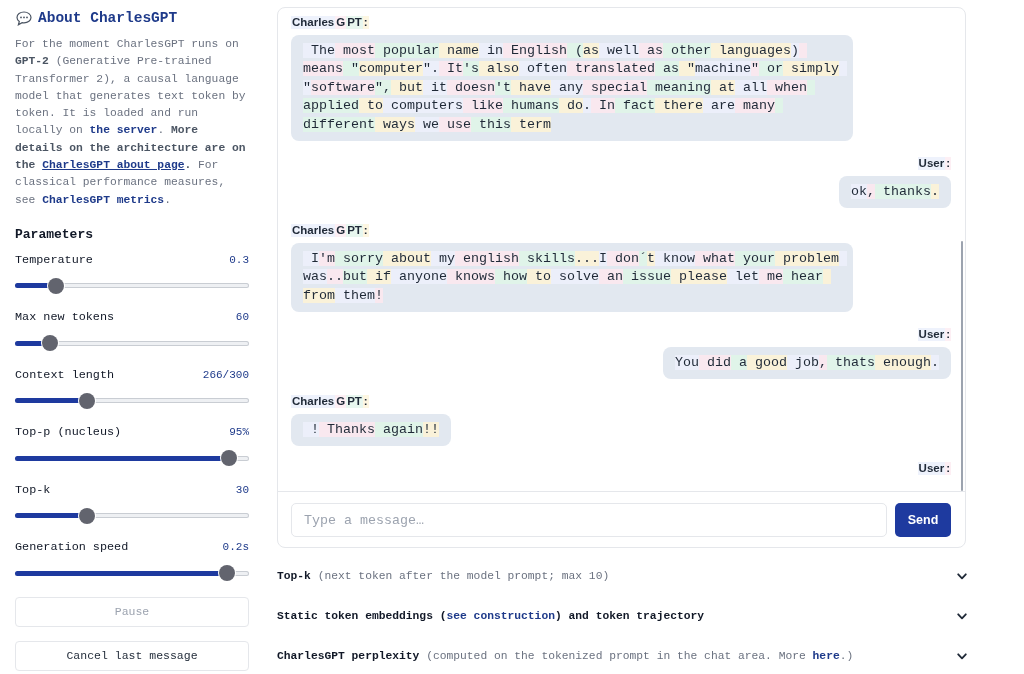  What do you see at coordinates (72, 547) in the screenshot?
I see `slider-label: Generation speed` at bounding box center [72, 547].